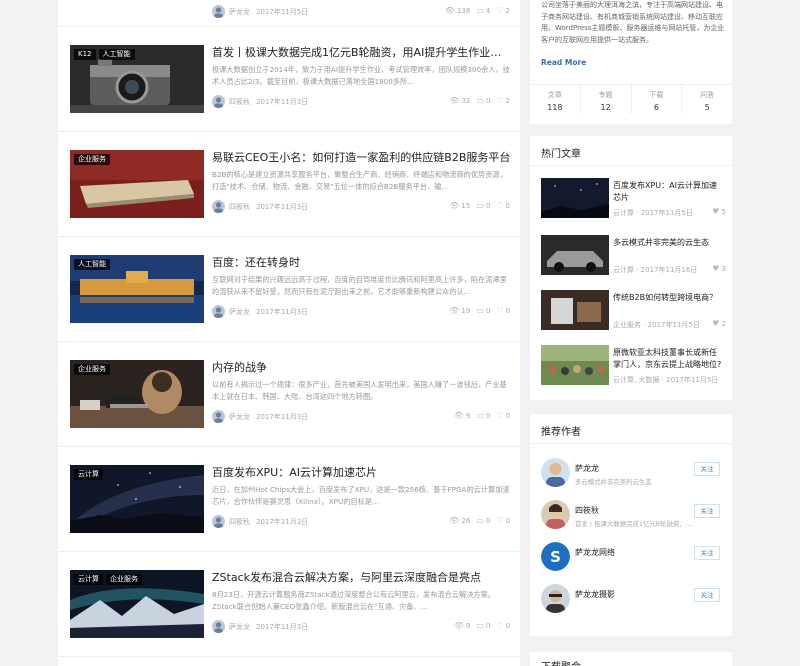 This screenshot has width=800, height=666. What do you see at coordinates (633, 475) in the screenshot?
I see `author-item: 萨龙龙 多云模式并非完美的云生态 关注` at bounding box center [633, 475].